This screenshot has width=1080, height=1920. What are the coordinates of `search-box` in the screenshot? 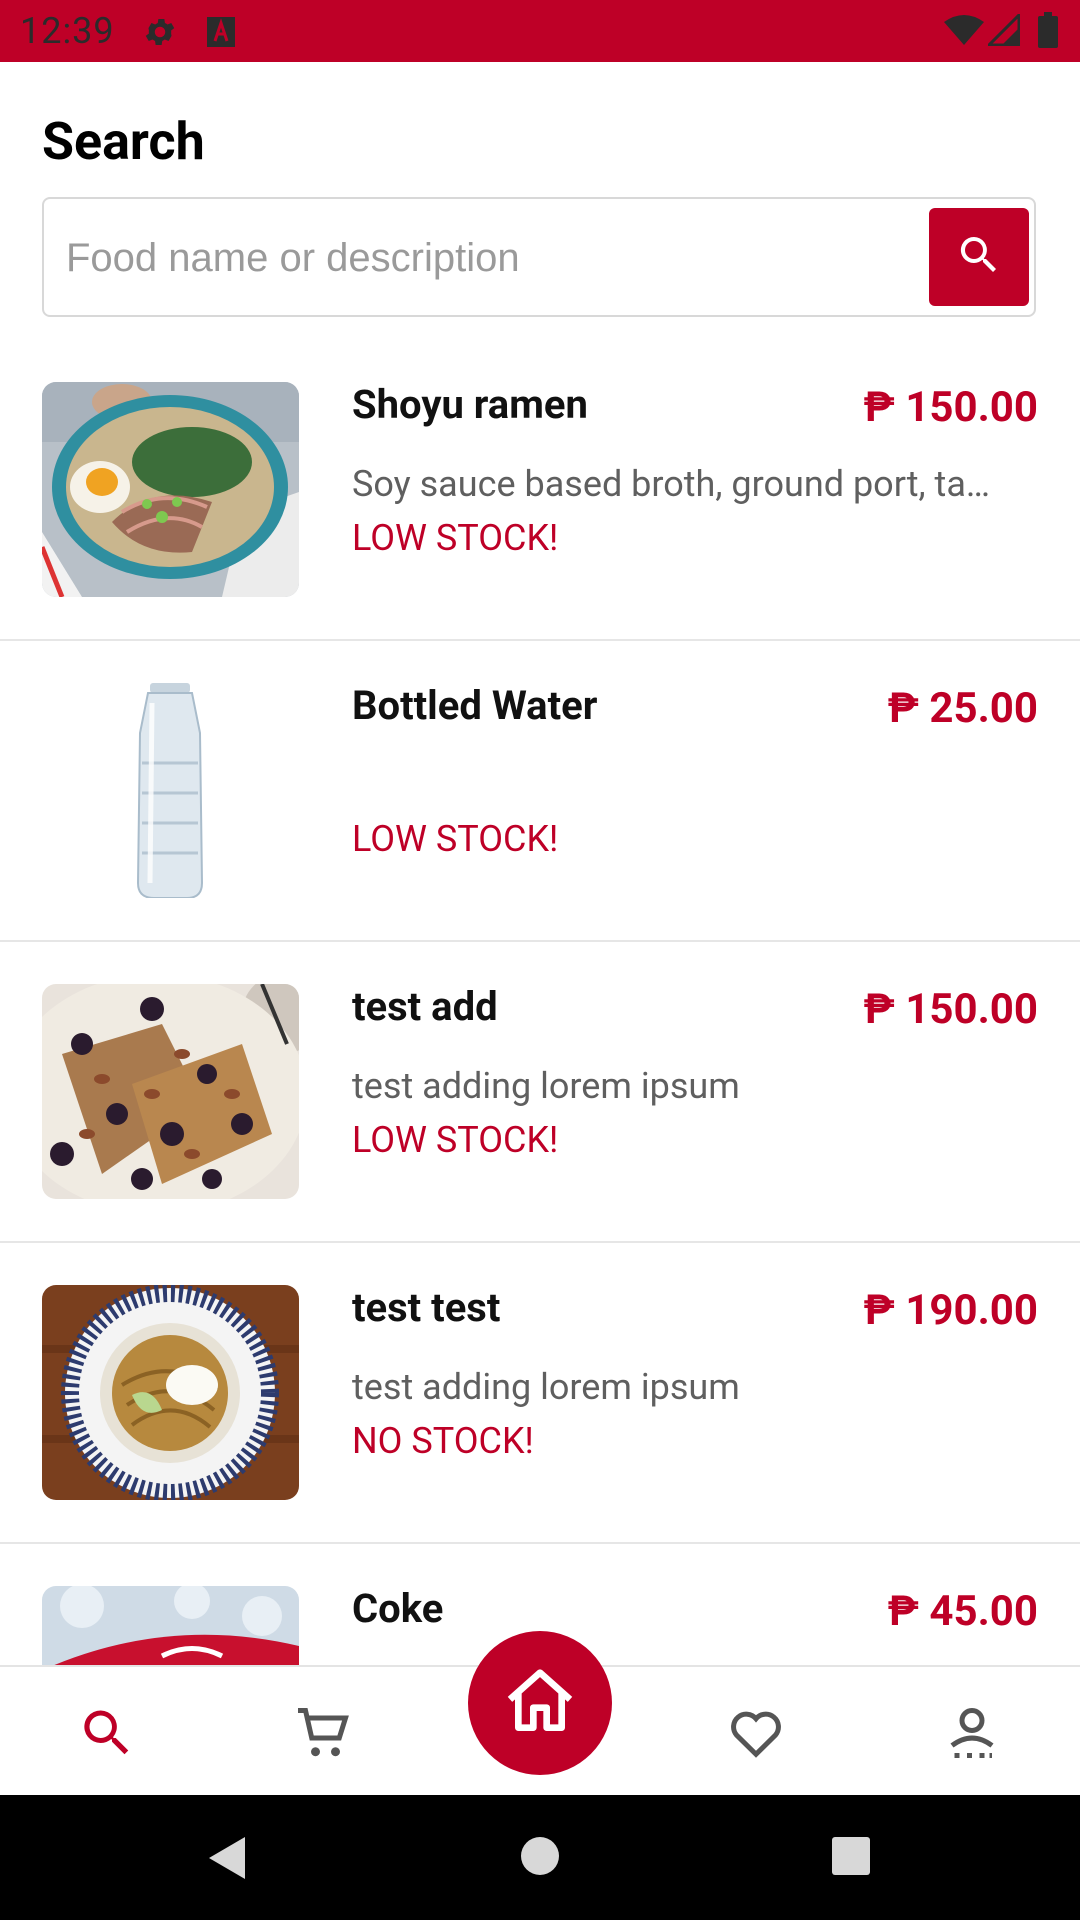 It's located at (539, 257).